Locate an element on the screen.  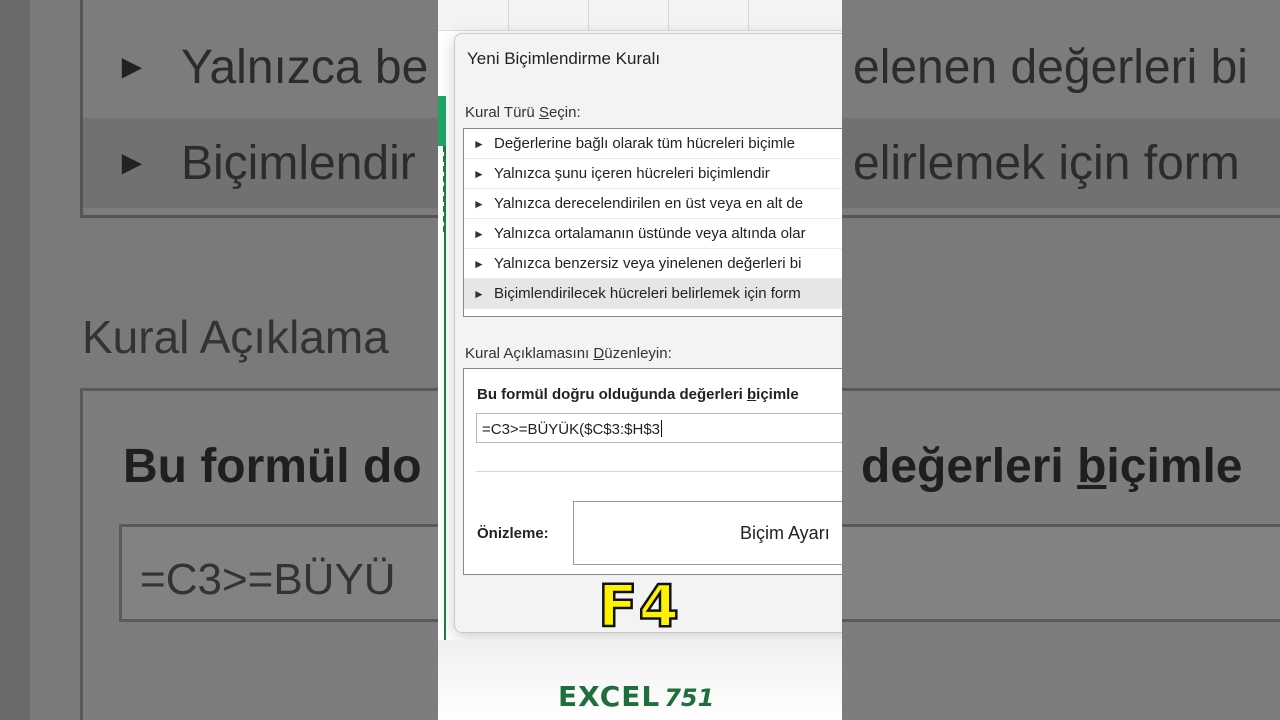
edit-description-label: Kural Açıklamasını Düzenleyin: is located at coordinates (568, 353).